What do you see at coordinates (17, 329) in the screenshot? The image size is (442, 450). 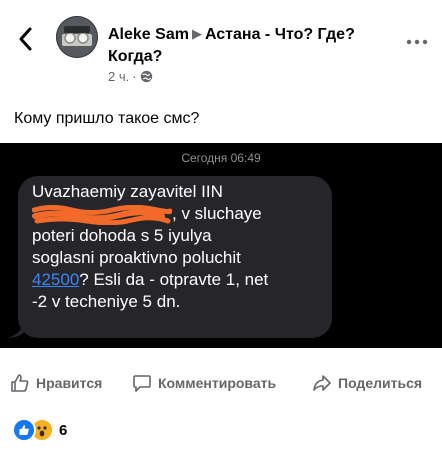 I see `bubble-tail` at bounding box center [17, 329].